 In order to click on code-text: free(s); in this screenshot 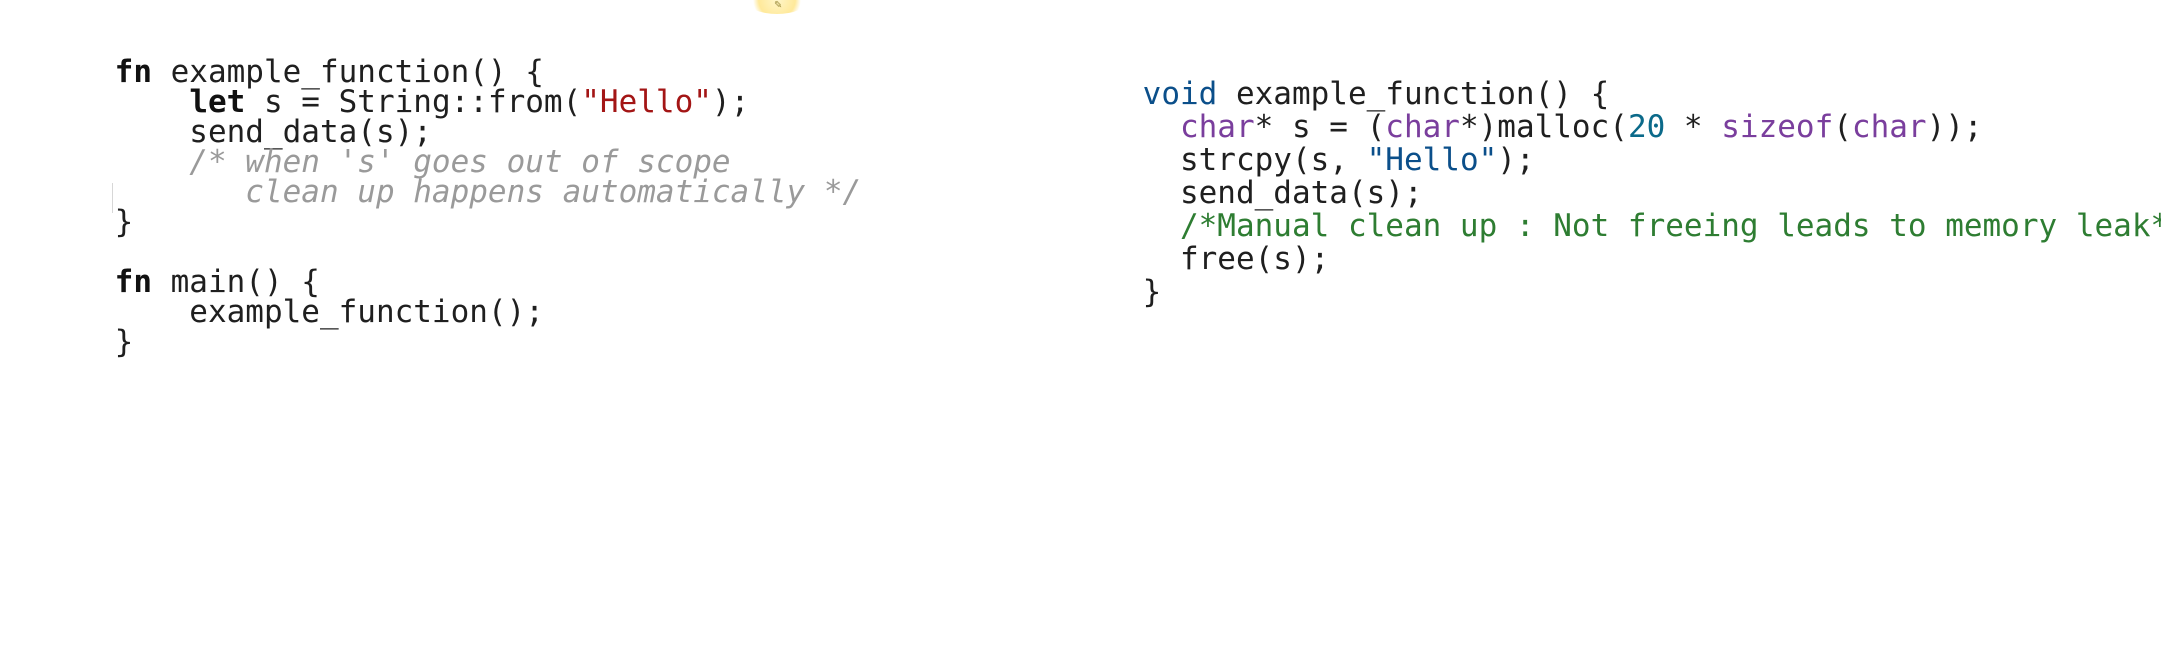, I will do `click(1236, 259)`.